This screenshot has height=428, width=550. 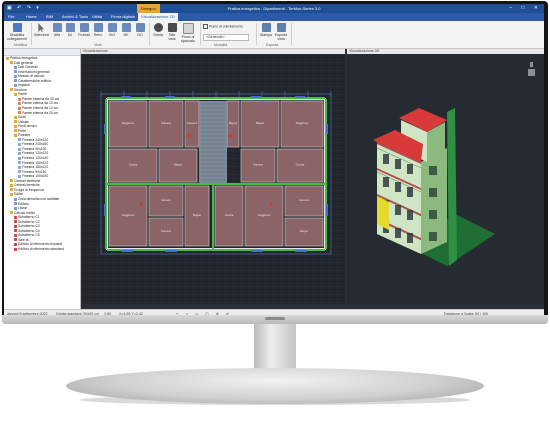 I want to click on tree-item-label: Ustrate, so click(x=23, y=121).